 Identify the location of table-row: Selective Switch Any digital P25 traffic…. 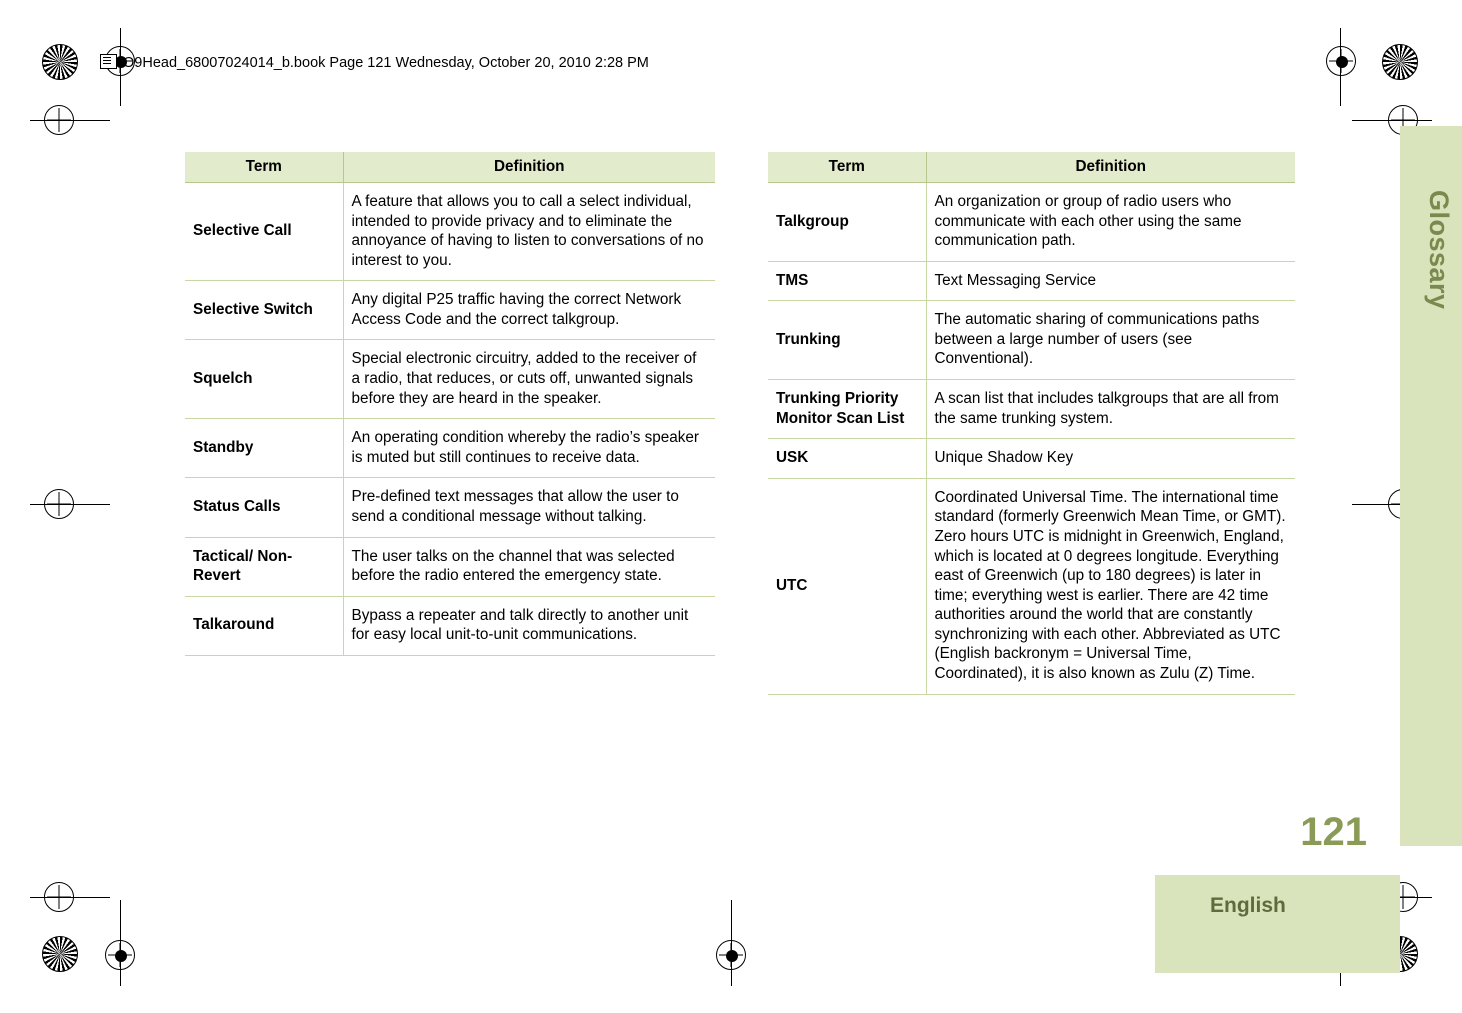
(450, 310).